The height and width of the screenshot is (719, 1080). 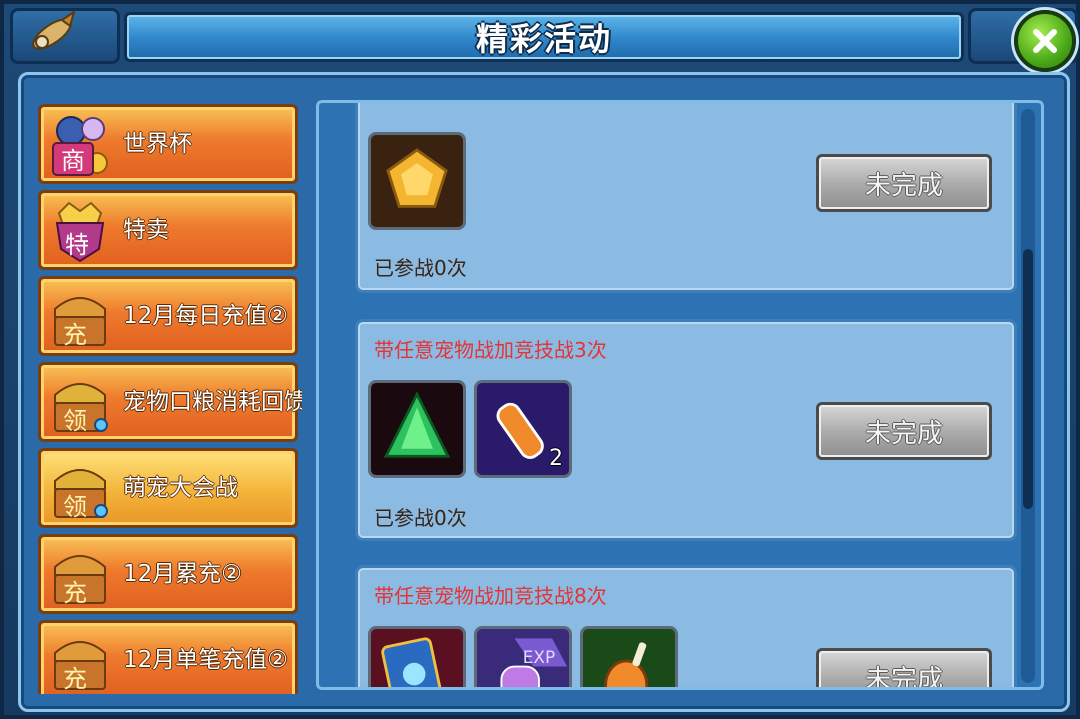 What do you see at coordinates (157, 144) in the screenshot?
I see `sidebar-item-label: 世界杯` at bounding box center [157, 144].